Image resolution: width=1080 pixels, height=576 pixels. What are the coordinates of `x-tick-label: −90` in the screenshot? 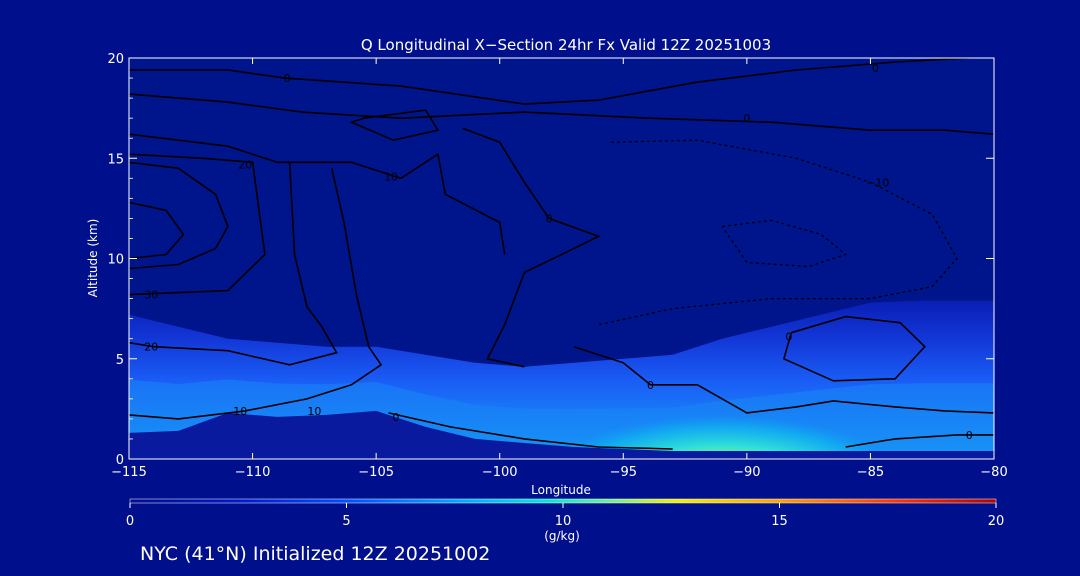 It's located at (746, 472).